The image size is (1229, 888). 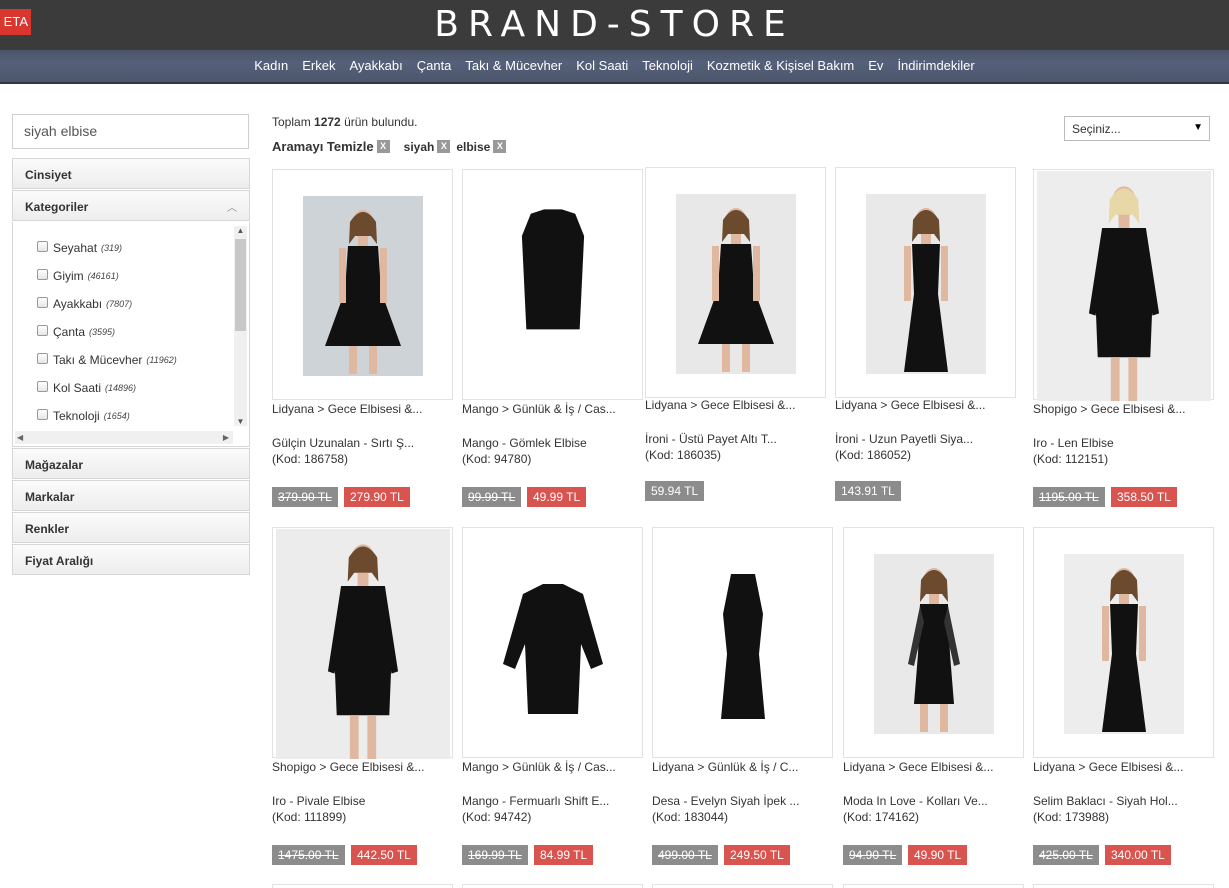 I want to click on category-item: Seyahat (319), so click(x=107, y=248).